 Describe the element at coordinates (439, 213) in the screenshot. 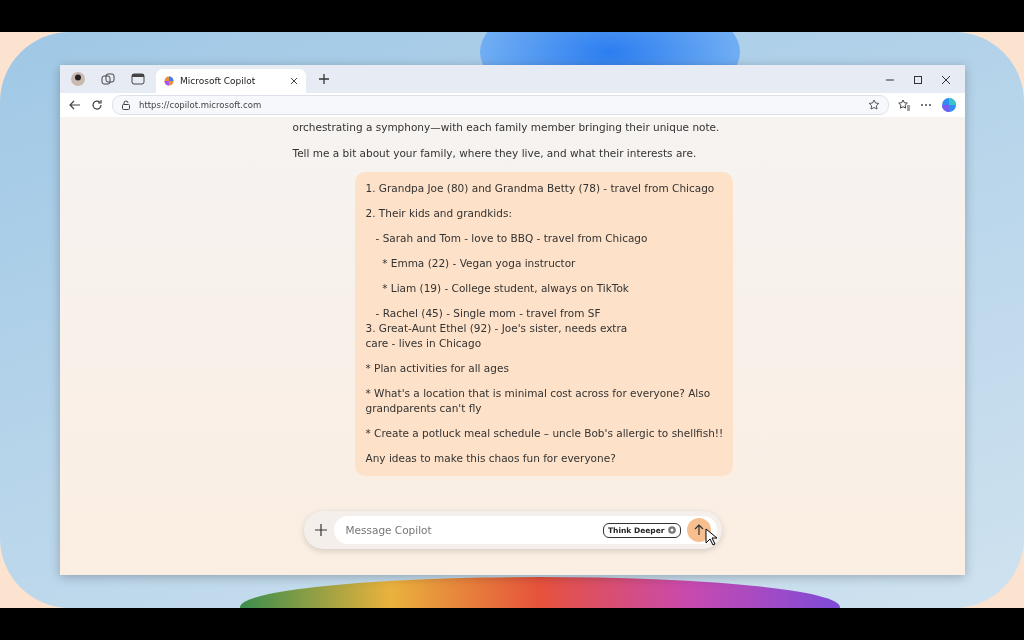

I see `user-message-line: 2. Their kids and grandkids:` at that location.